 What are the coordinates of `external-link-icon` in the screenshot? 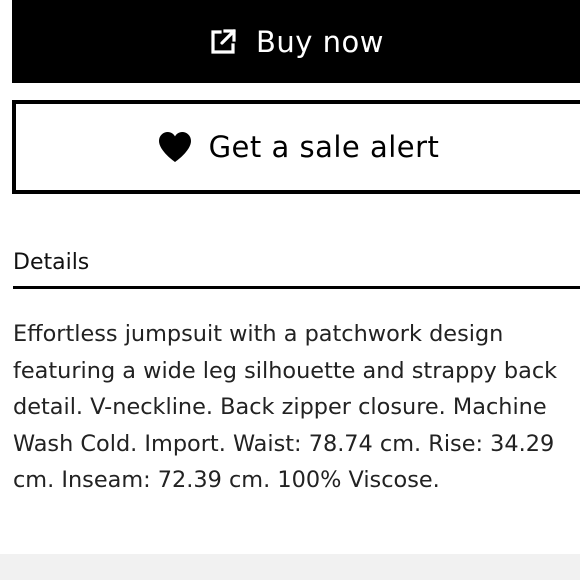 It's located at (223, 42).